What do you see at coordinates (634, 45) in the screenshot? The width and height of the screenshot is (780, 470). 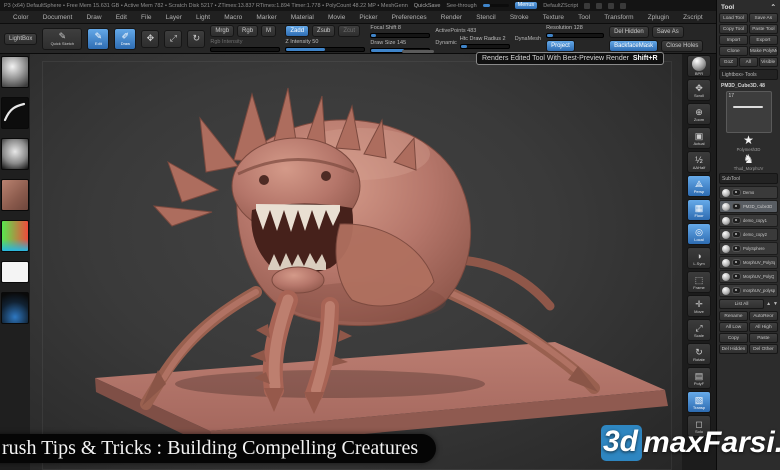 I see `backface-mask-button: BackfaceMask` at bounding box center [634, 45].